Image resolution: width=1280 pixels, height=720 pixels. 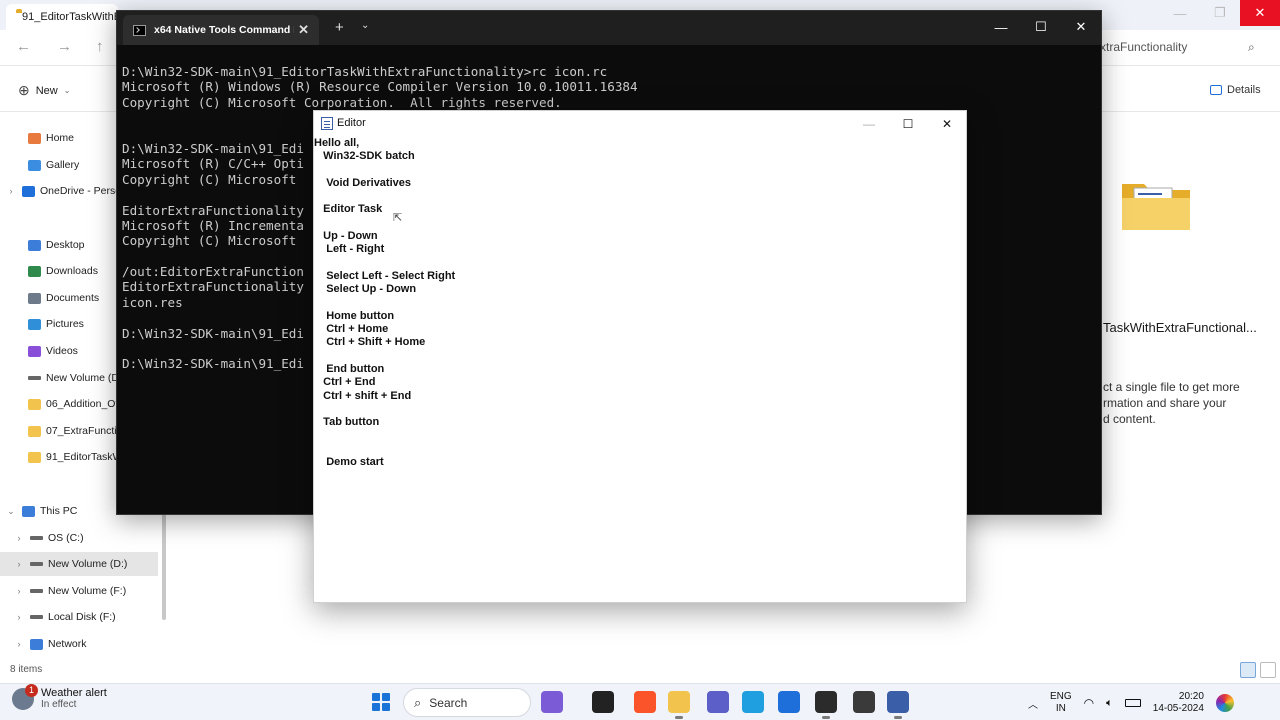 What do you see at coordinates (1033, 703) in the screenshot?
I see `show-hidden-icons-icon: ︿` at bounding box center [1033, 703].